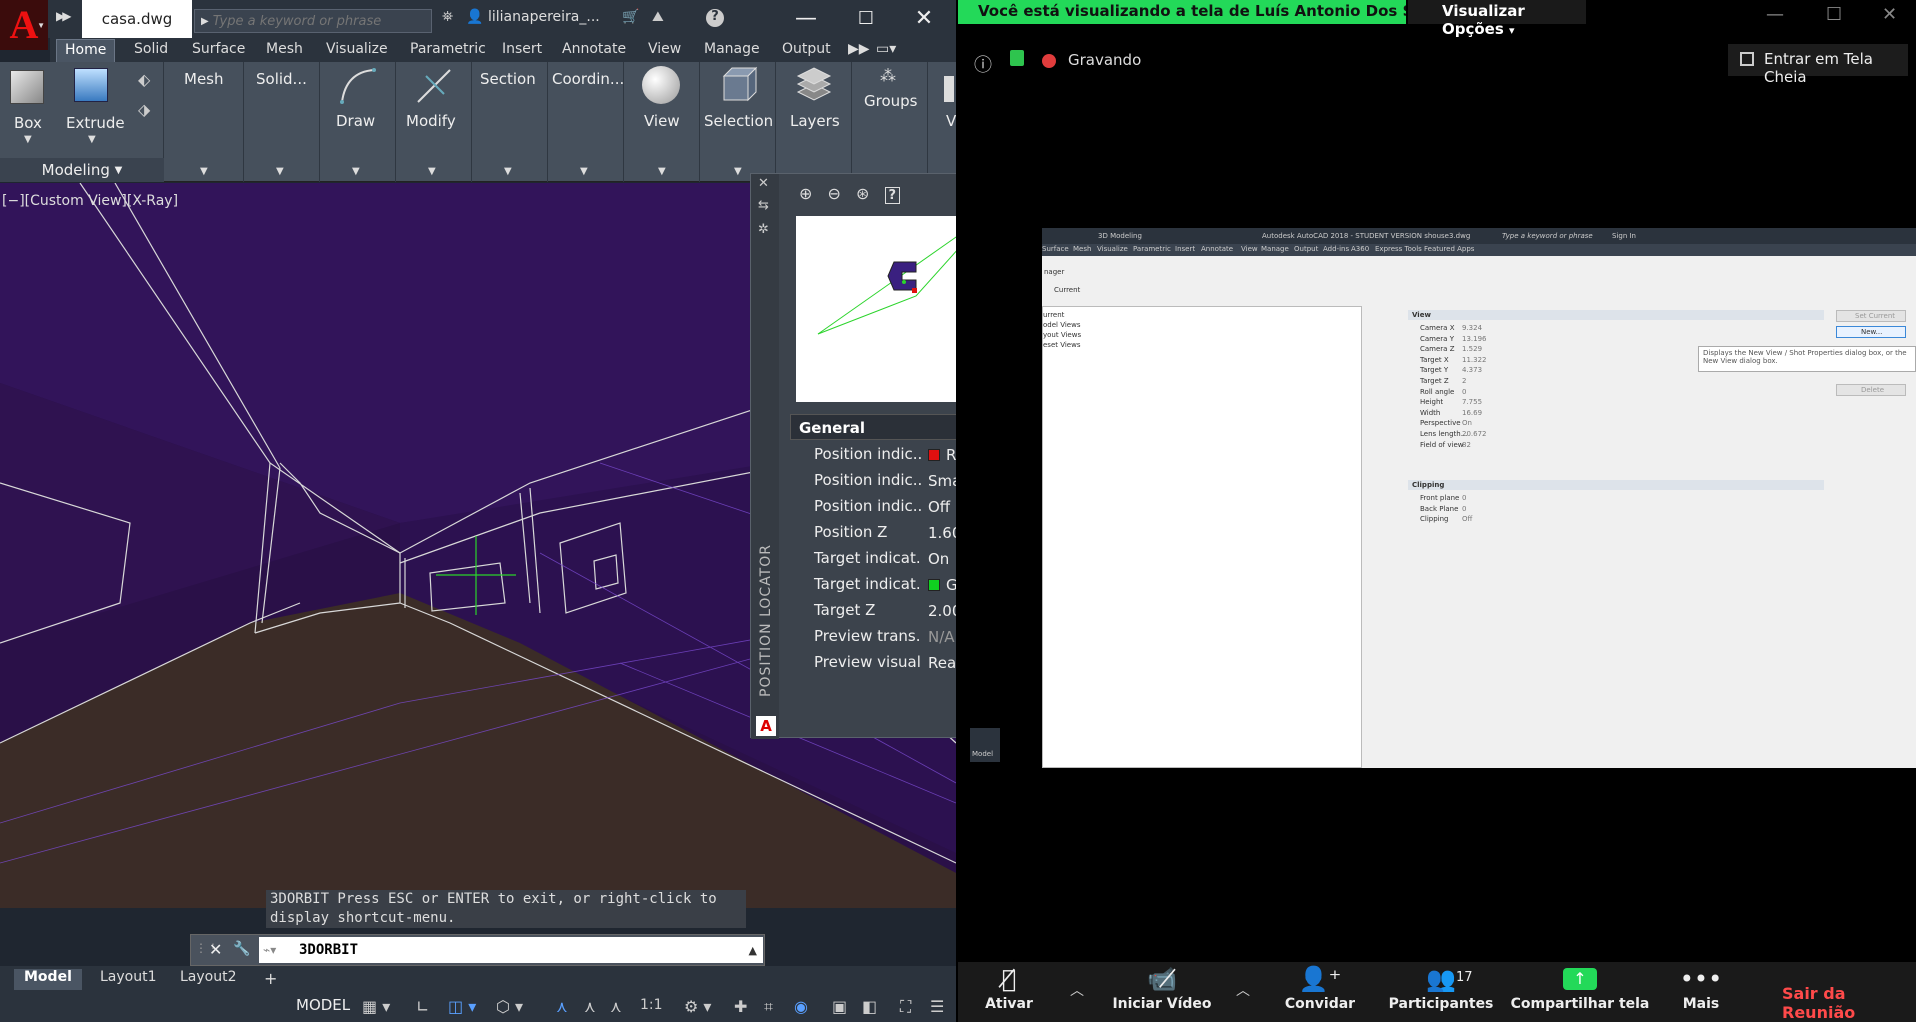 Image resolution: width=1916 pixels, height=1022 pixels. I want to click on tab-annotate: Annotate, so click(594, 50).